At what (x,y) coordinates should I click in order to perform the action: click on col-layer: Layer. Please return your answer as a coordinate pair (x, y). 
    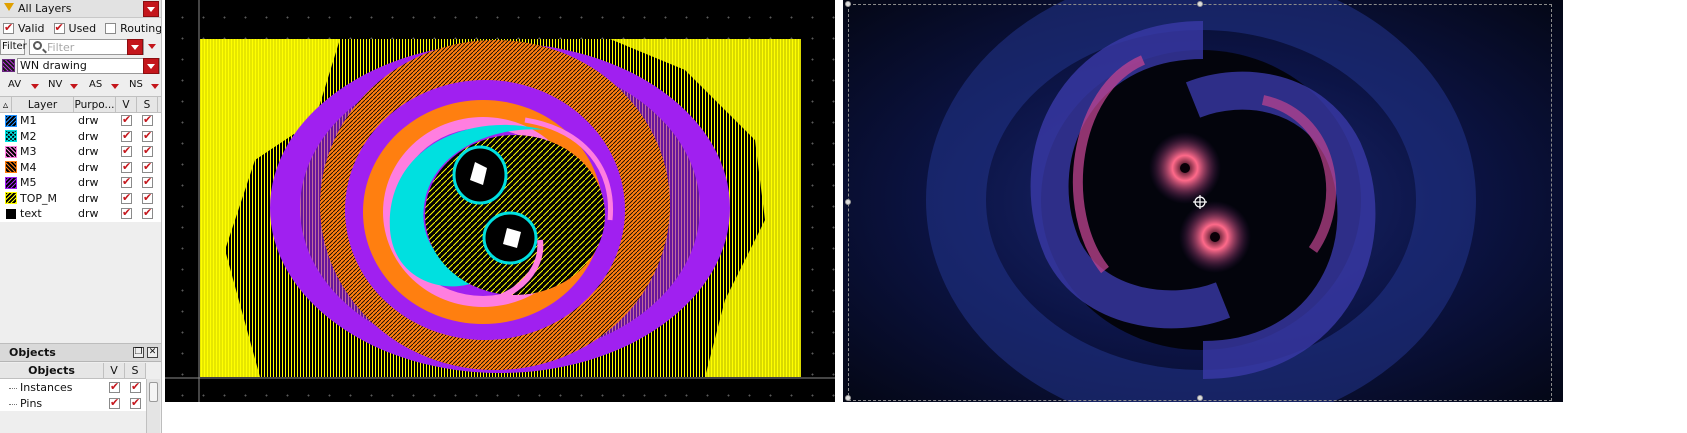
    Looking at the image, I should click on (43, 104).